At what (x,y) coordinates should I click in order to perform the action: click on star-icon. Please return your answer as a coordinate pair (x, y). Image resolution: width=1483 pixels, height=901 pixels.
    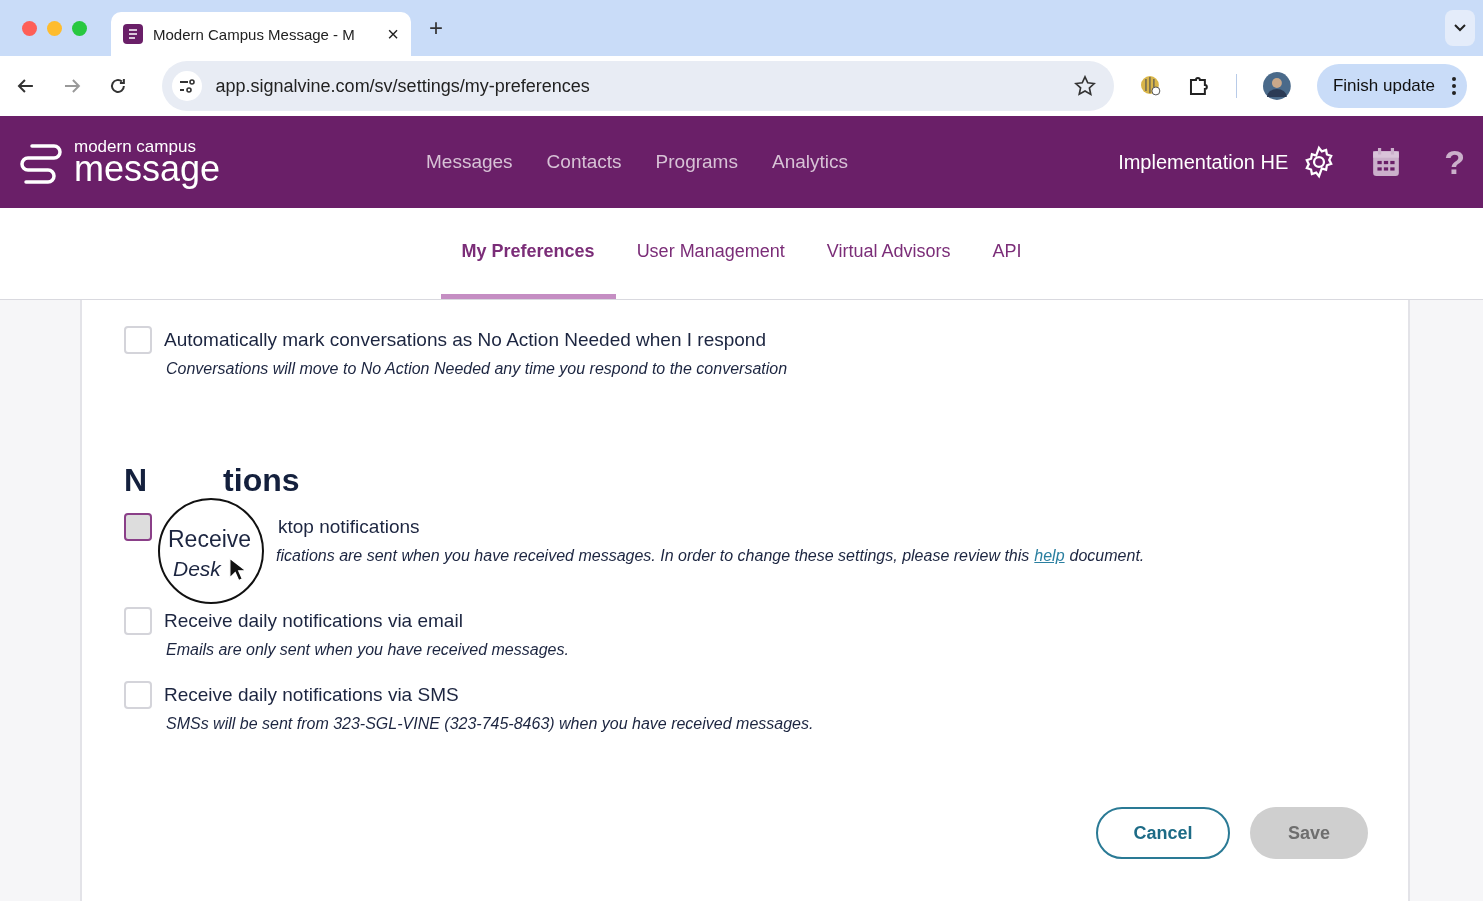
    Looking at the image, I should click on (1085, 86).